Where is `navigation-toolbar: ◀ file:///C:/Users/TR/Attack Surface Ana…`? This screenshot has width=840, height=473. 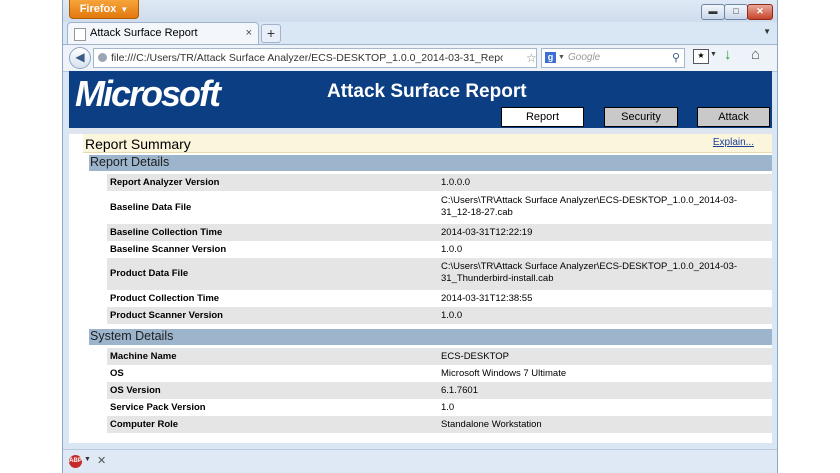 navigation-toolbar: ◀ file:///C:/Users/TR/Attack Surface Ana… is located at coordinates (420, 58).